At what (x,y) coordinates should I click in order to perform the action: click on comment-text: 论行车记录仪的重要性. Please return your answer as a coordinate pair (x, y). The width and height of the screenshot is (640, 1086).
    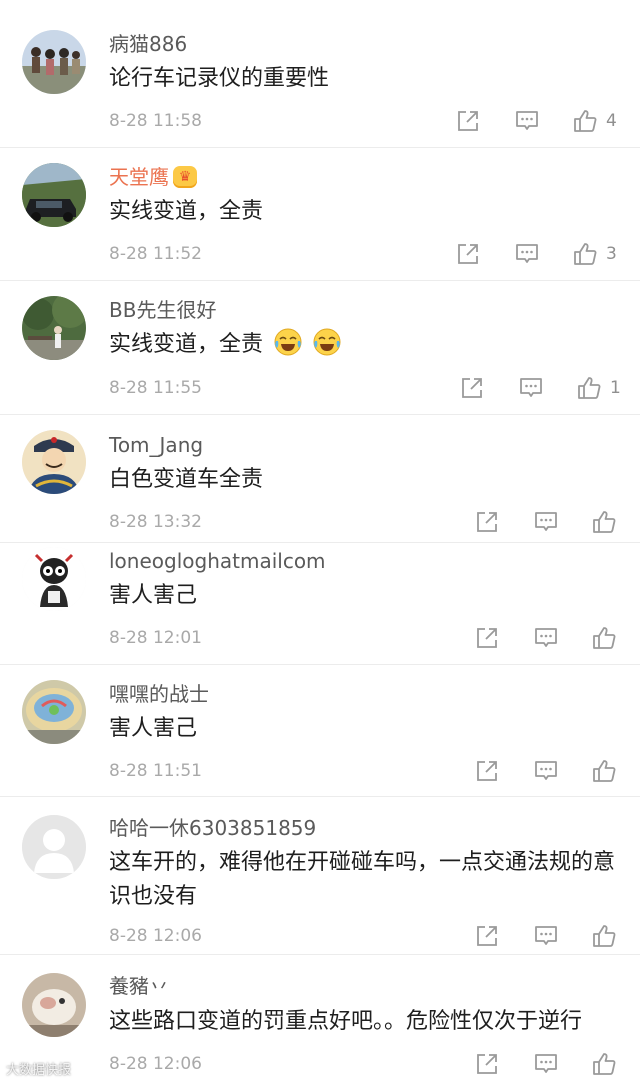
    Looking at the image, I should click on (219, 78).